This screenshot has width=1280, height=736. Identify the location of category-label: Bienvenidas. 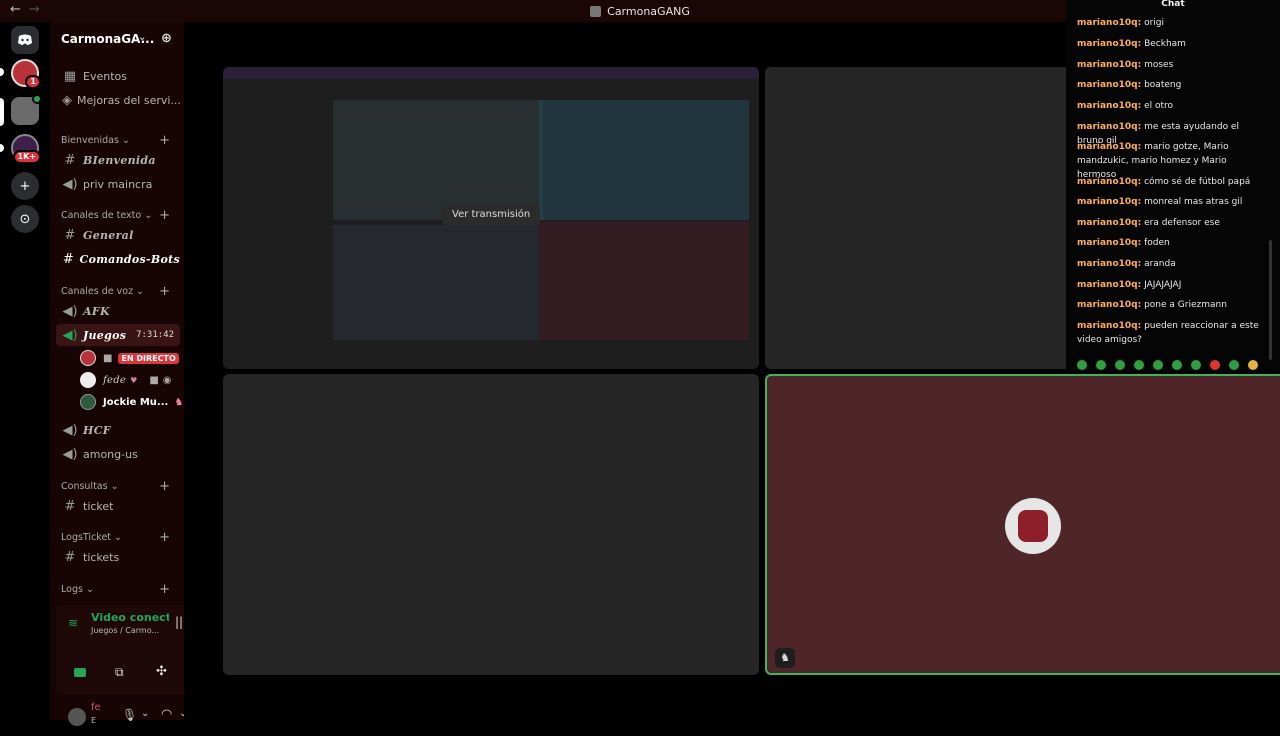
(90, 140).